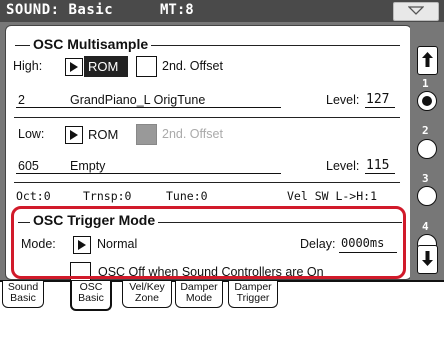 This screenshot has width=444, height=338. I want to click on tab-sound-basic: Sound Basic, so click(23, 294).